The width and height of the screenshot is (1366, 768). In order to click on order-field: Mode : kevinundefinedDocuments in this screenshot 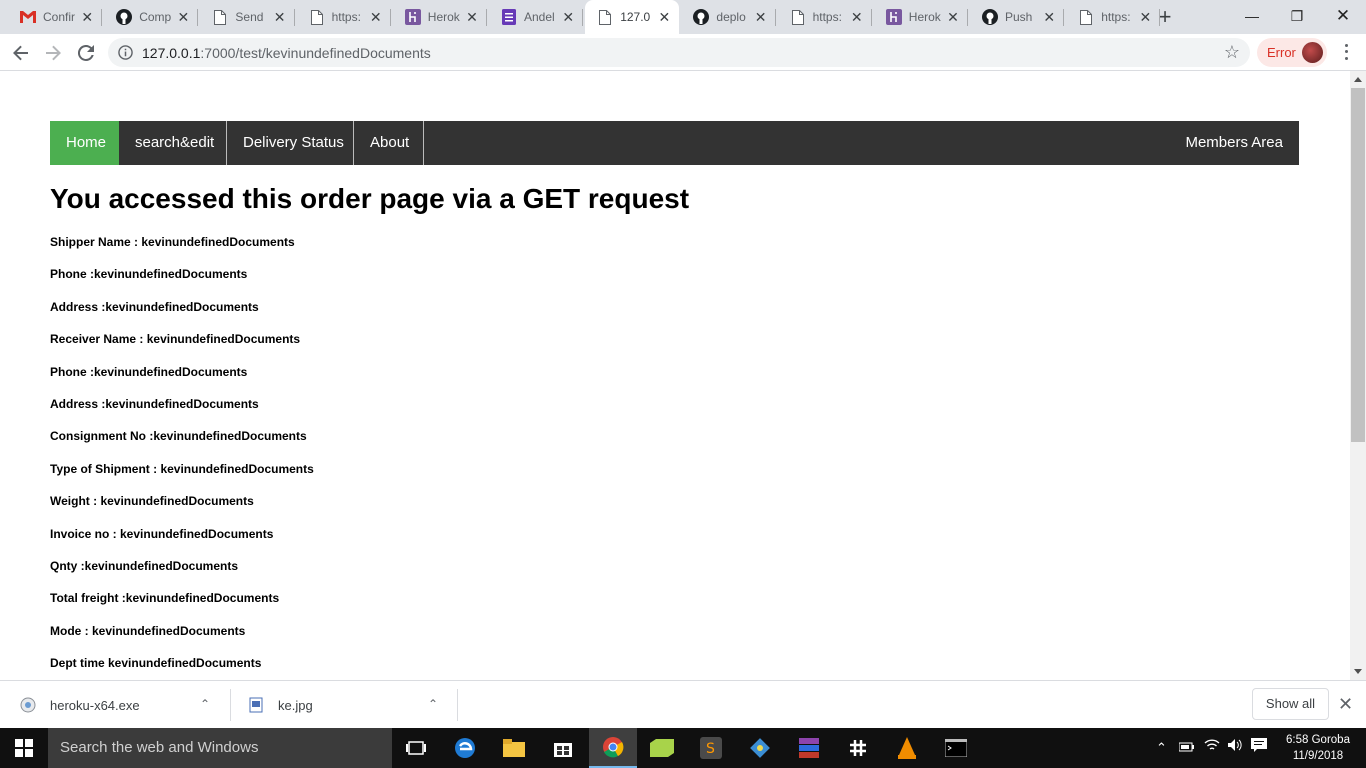, I will do `click(148, 630)`.